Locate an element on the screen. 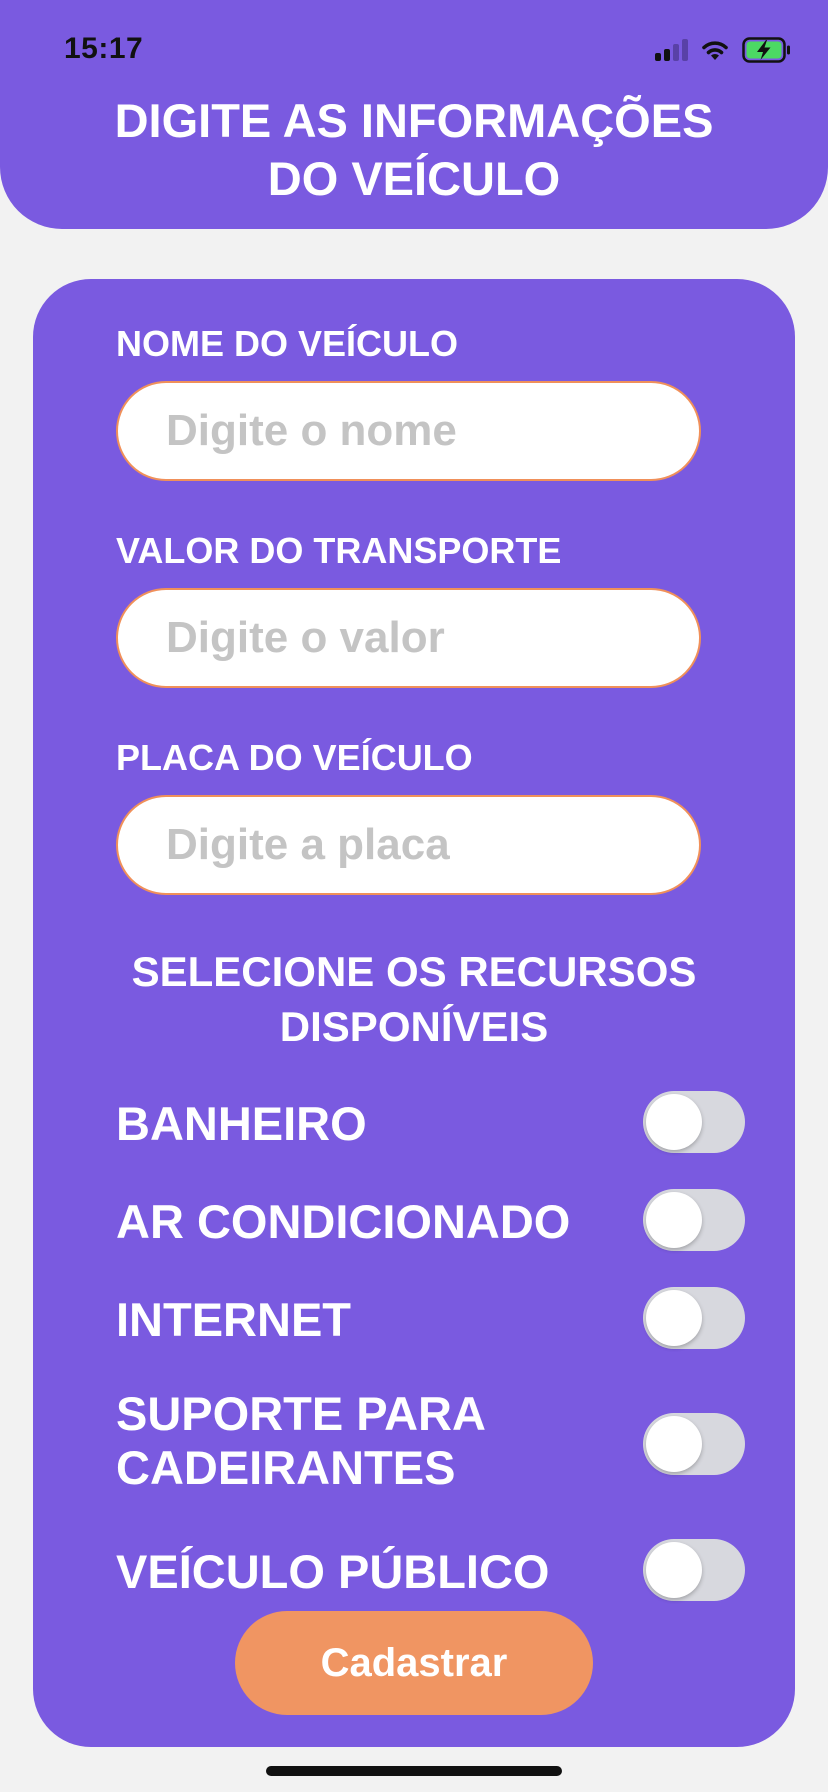 Image resolution: width=828 pixels, height=1792 pixels. page-title: DIGITE AS INFORMAÇÕES DO VEÍCULO is located at coordinates (414, 149).